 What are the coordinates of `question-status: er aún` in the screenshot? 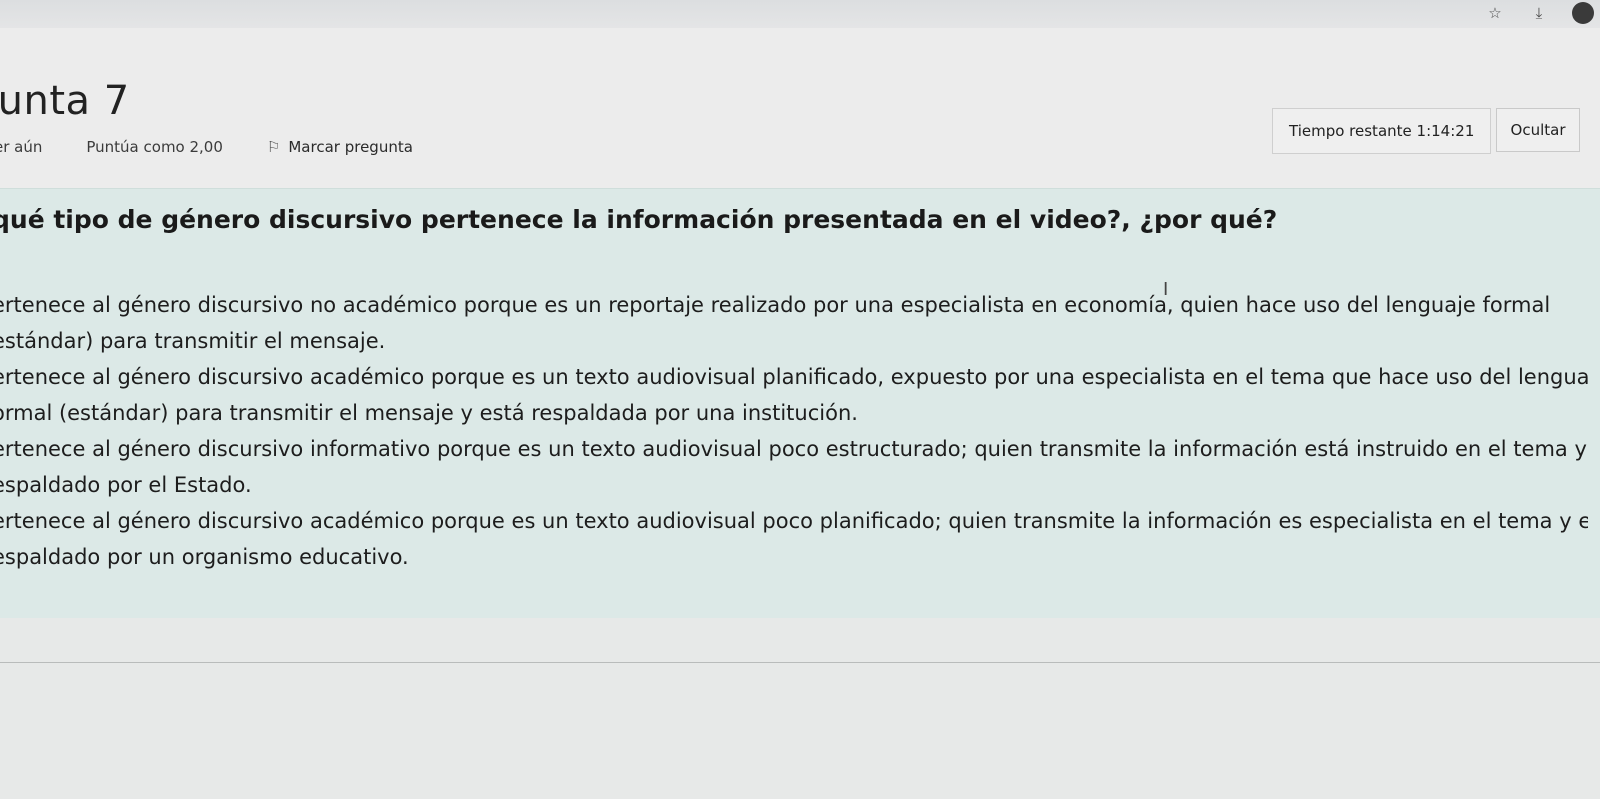 It's located at (21, 147).